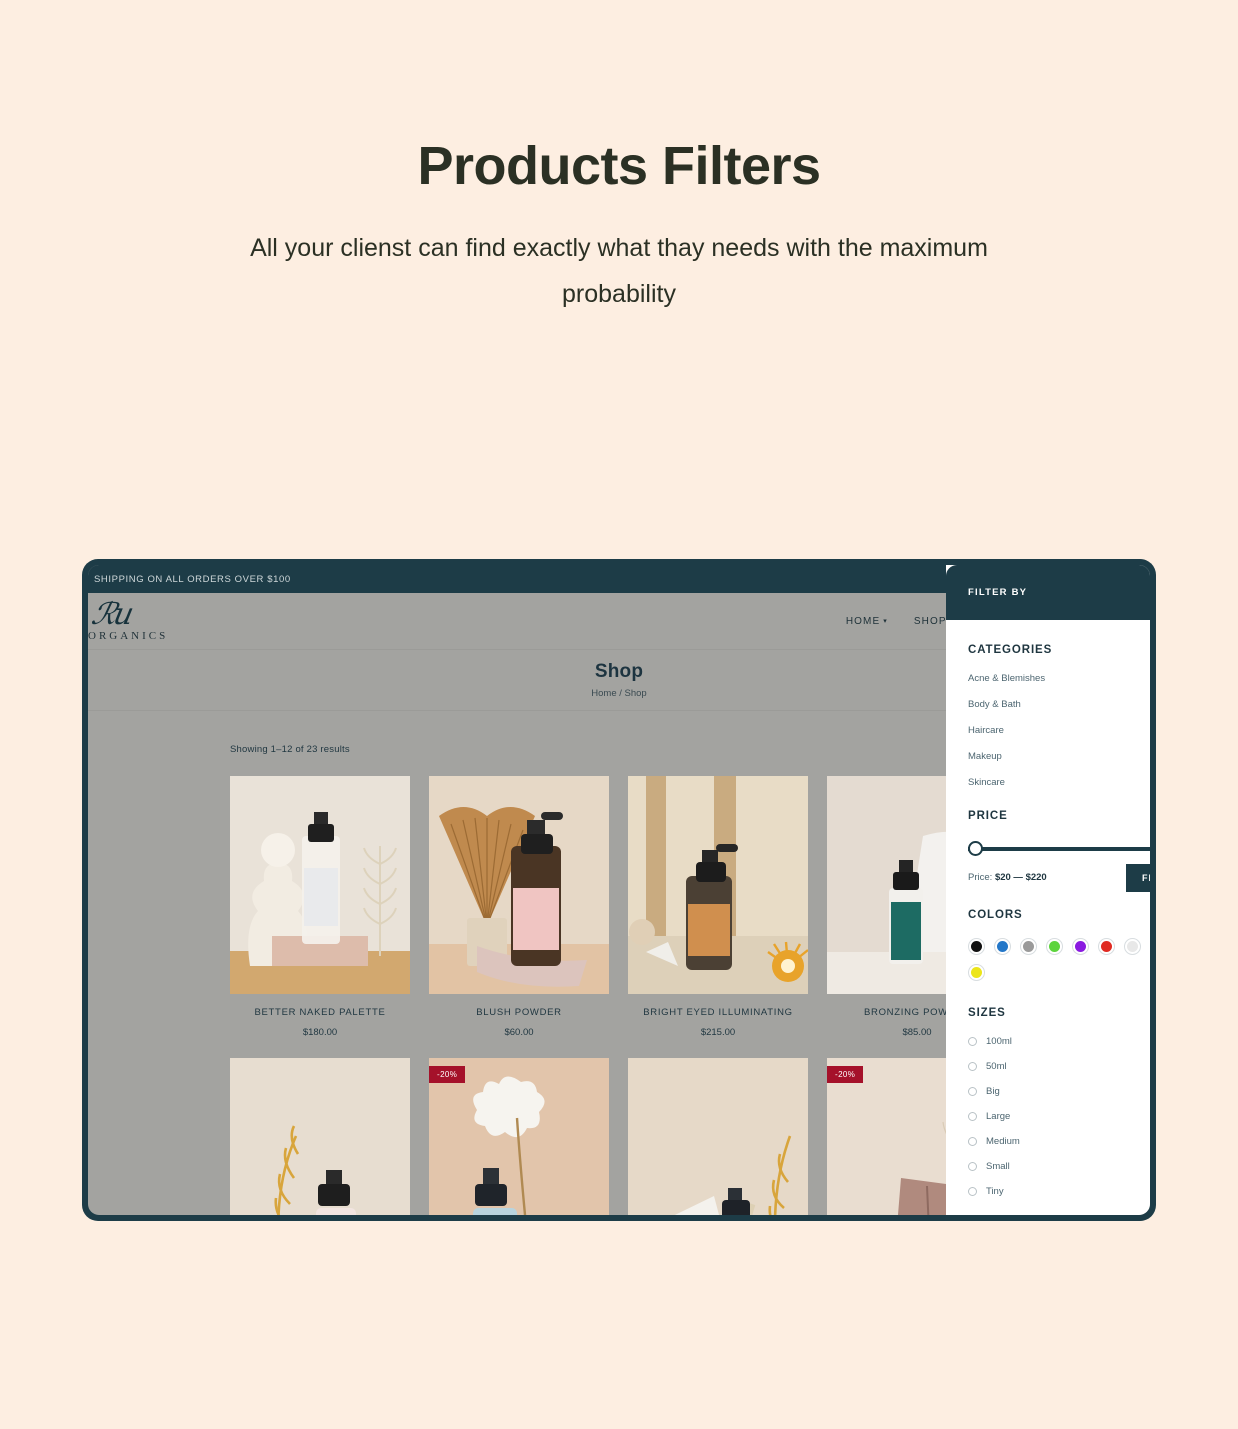 The image size is (1238, 1429). What do you see at coordinates (867, 621) in the screenshot?
I see `nav-item-home: HOME ▾` at bounding box center [867, 621].